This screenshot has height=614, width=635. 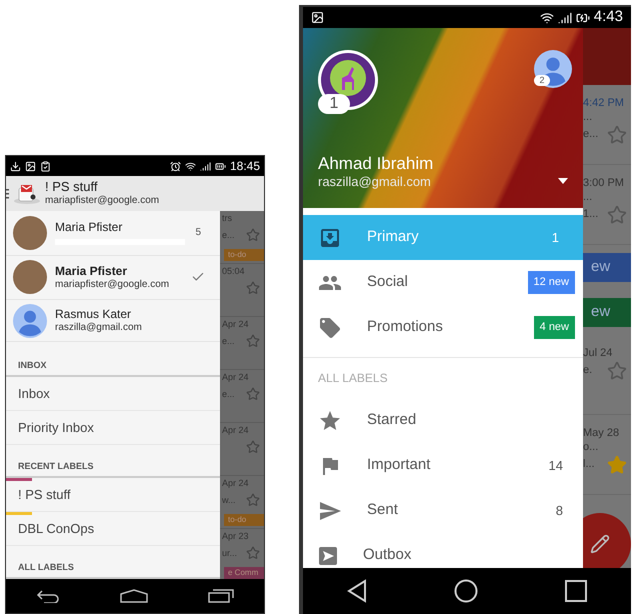 What do you see at coordinates (587, 371) in the screenshot?
I see `mail-snippet: e.` at bounding box center [587, 371].